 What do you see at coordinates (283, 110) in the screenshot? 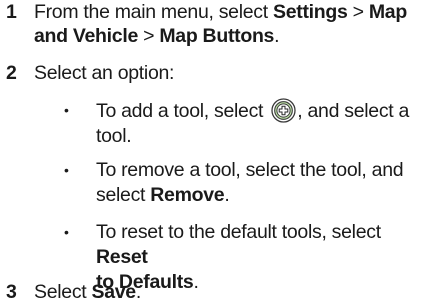
I see `plus-circle-icon` at bounding box center [283, 110].